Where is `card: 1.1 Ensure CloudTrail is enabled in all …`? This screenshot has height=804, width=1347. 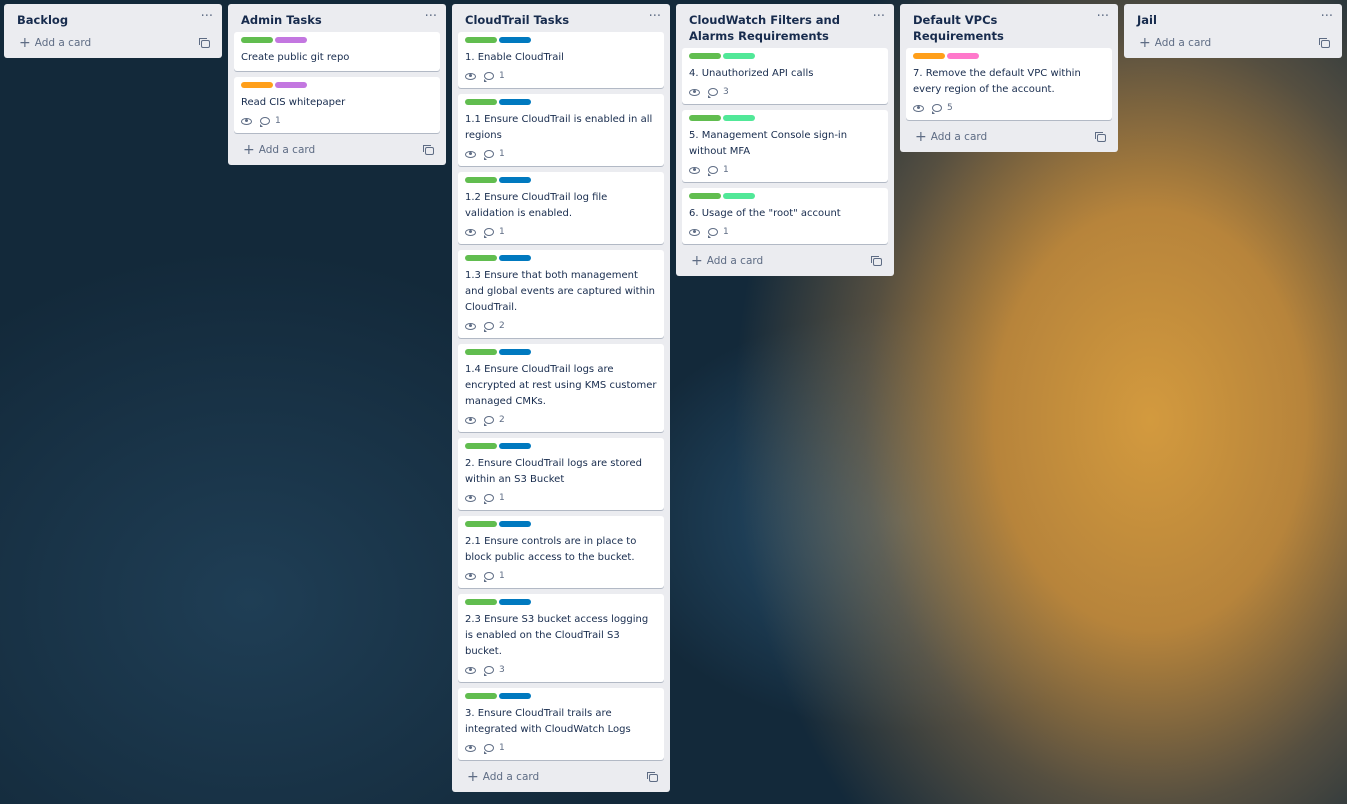 card: 1.1 Ensure CloudTrail is enabled in all … is located at coordinates (561, 130).